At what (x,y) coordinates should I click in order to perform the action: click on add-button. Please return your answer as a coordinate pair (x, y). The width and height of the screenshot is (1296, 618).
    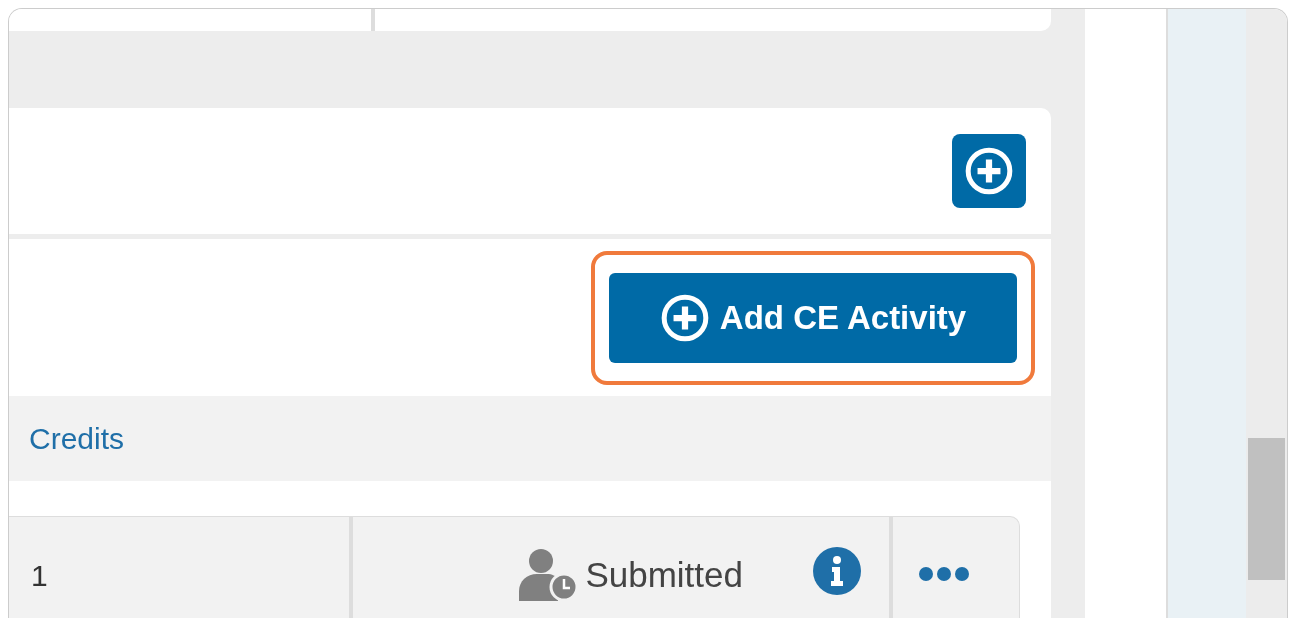
    Looking at the image, I should click on (989, 171).